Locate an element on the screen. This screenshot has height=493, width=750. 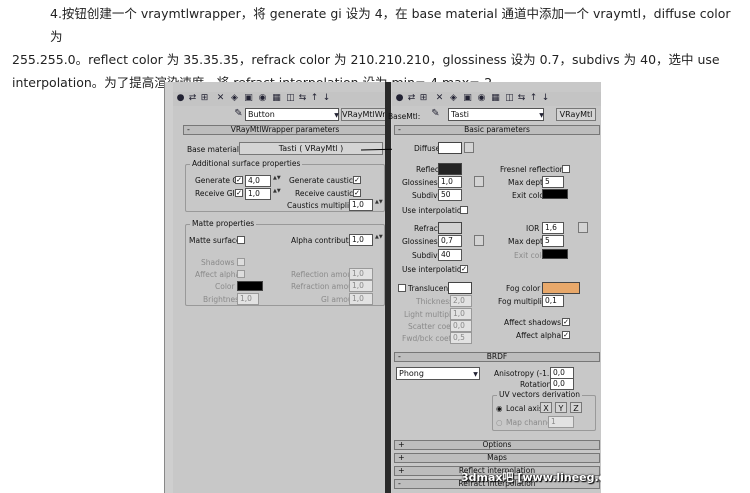
diffuse-color-swatch is located at coordinates (450, 148).